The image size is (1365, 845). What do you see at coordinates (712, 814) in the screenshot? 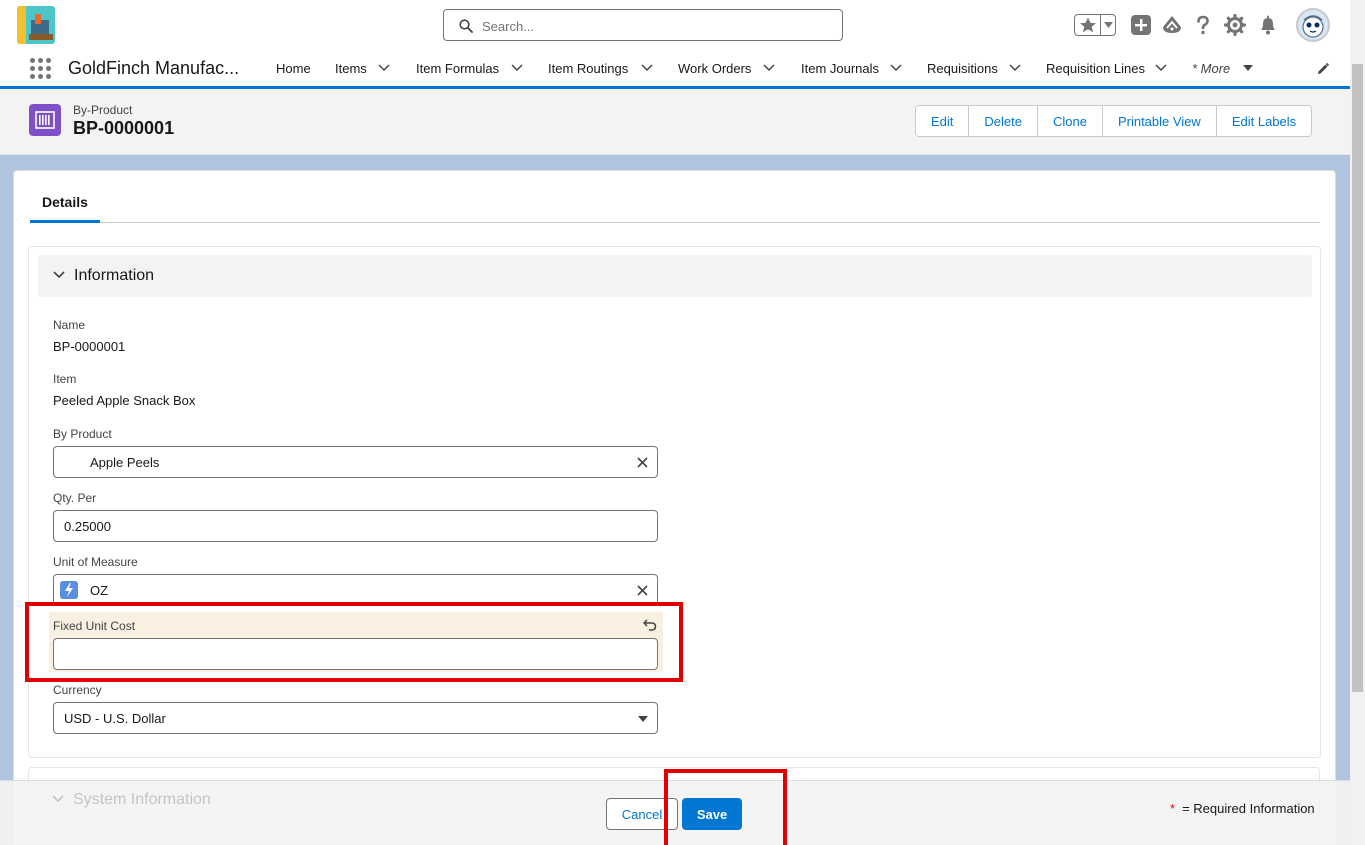
I see `save-button: Save` at bounding box center [712, 814].